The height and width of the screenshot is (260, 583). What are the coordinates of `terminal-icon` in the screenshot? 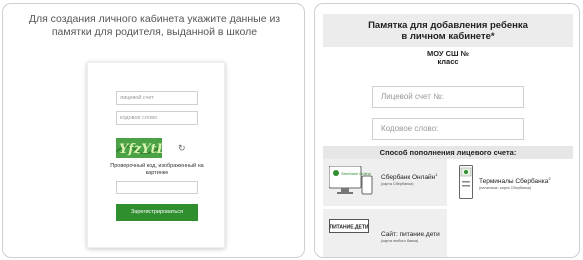 It's located at (466, 184).